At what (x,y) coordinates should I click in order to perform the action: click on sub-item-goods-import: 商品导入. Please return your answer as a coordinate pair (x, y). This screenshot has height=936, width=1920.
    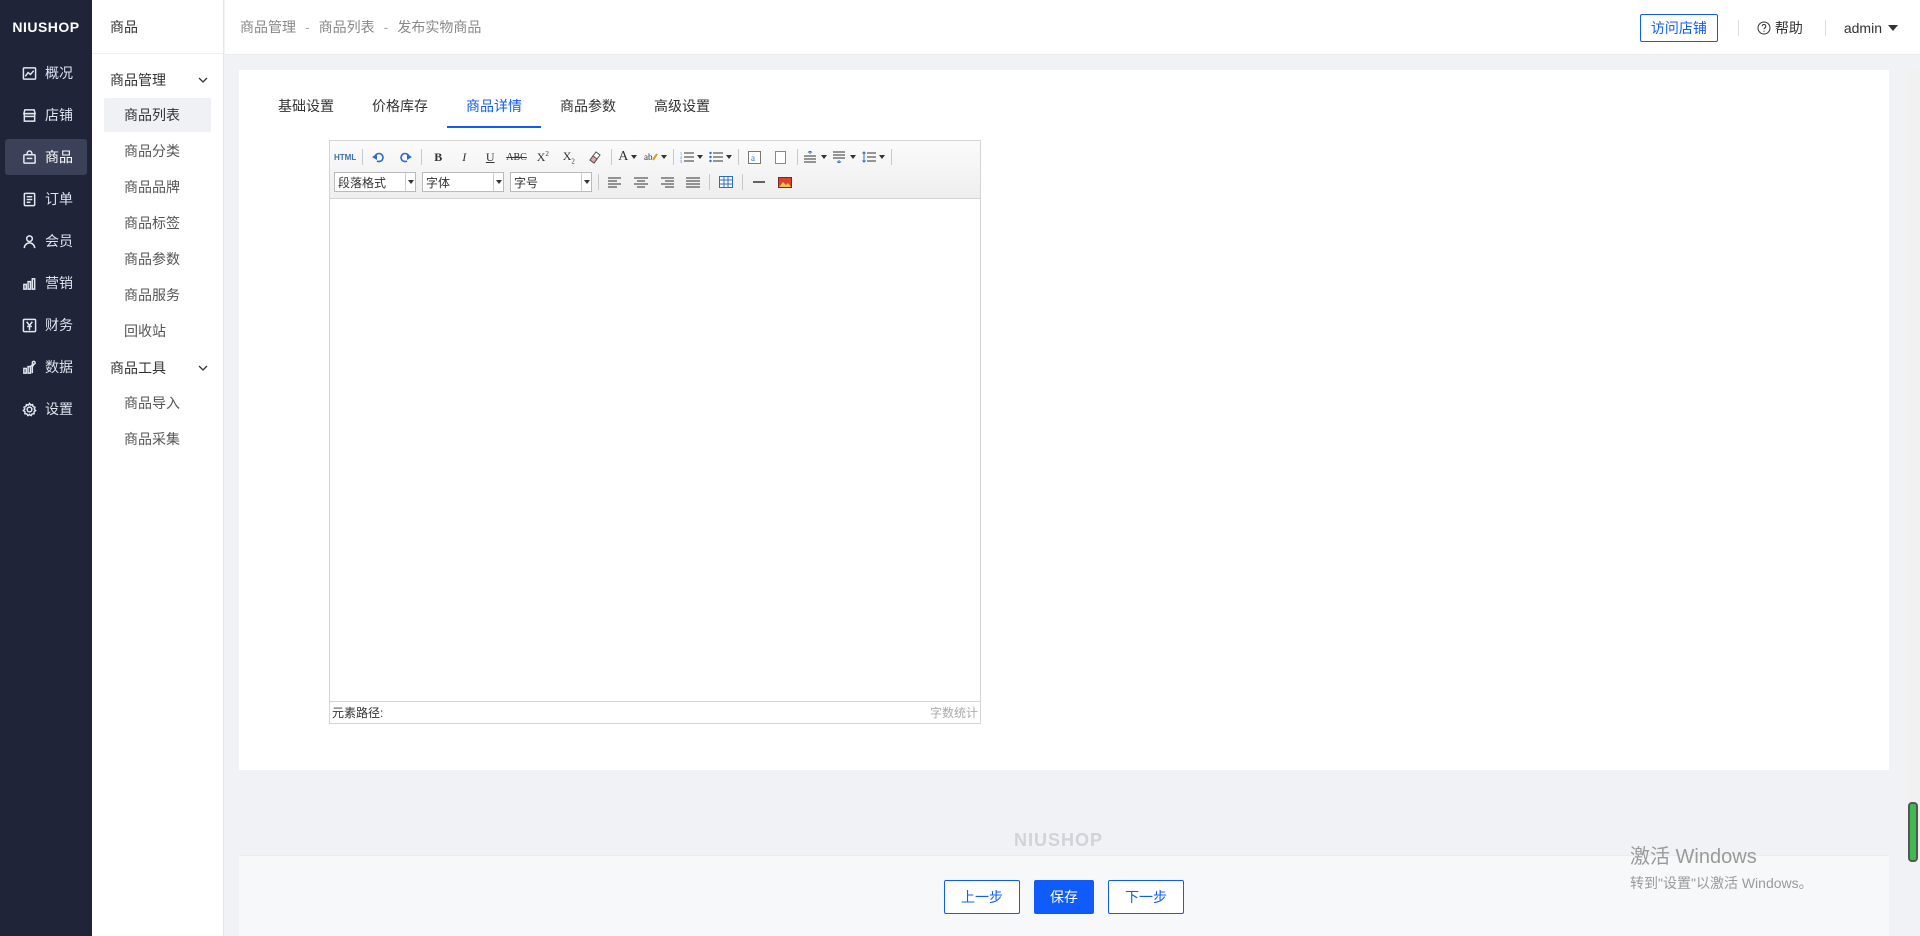
    Looking at the image, I should click on (157, 403).